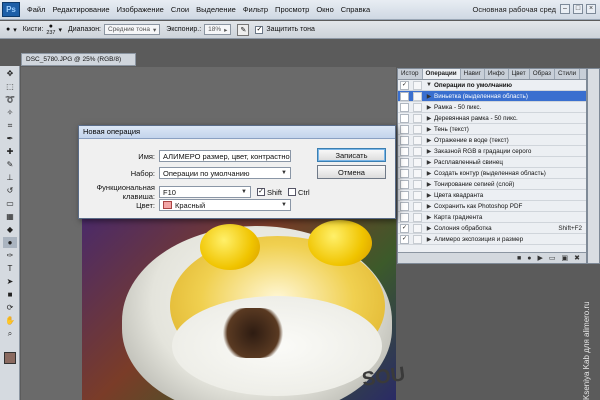 The image size is (600, 400). What do you see at coordinates (10, 216) in the screenshot?
I see `gradient-tool-icon: ▦` at bounding box center [10, 216].